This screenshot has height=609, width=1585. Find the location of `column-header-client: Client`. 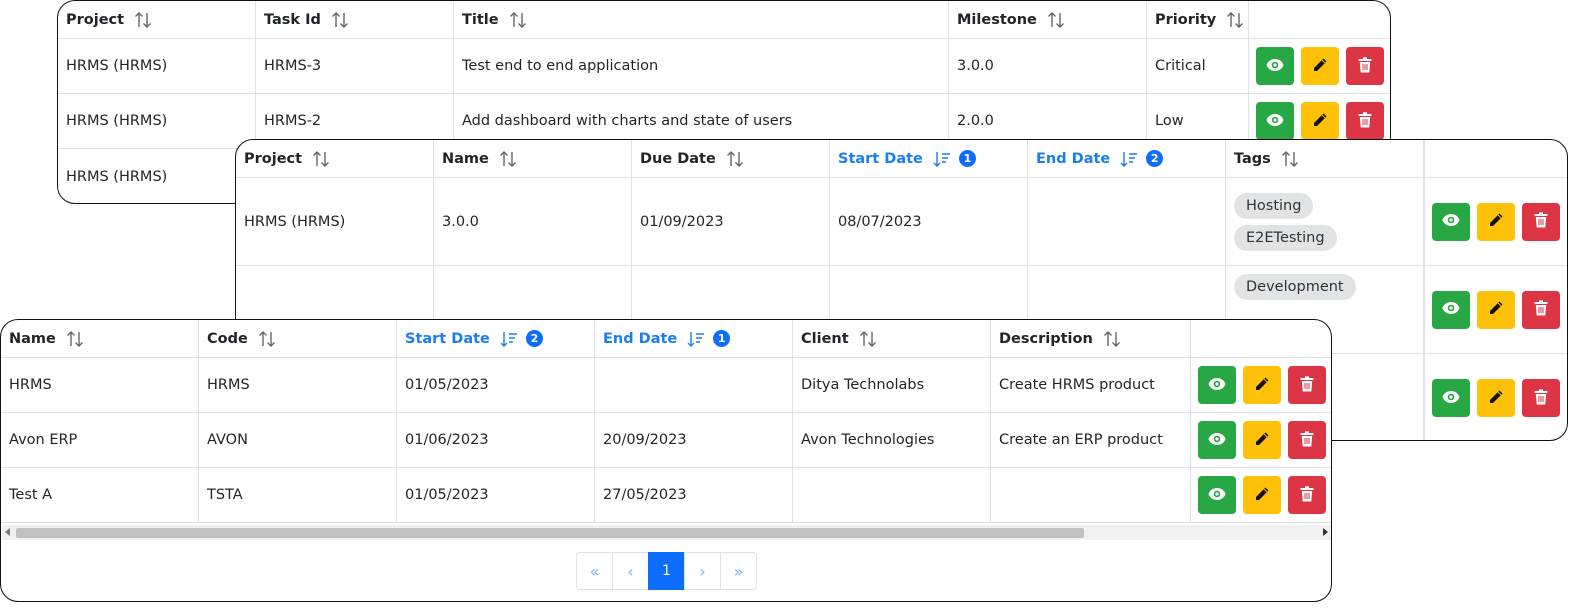

column-header-client: Client is located at coordinates (892, 338).